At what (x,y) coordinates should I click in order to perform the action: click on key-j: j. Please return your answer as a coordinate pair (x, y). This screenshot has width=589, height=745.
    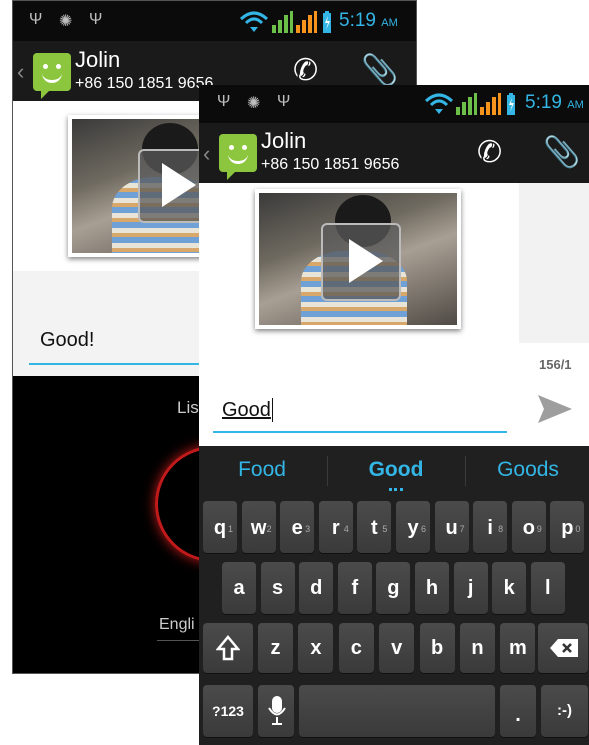
    Looking at the image, I should click on (470, 588).